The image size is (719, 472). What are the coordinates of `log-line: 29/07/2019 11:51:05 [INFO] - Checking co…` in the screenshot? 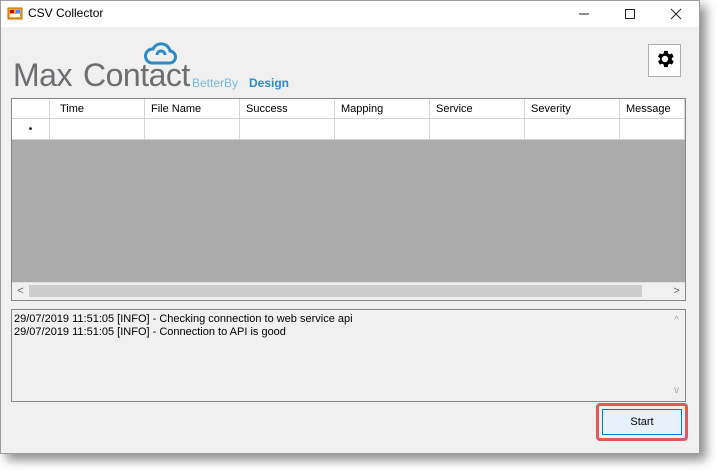 It's located at (183, 319).